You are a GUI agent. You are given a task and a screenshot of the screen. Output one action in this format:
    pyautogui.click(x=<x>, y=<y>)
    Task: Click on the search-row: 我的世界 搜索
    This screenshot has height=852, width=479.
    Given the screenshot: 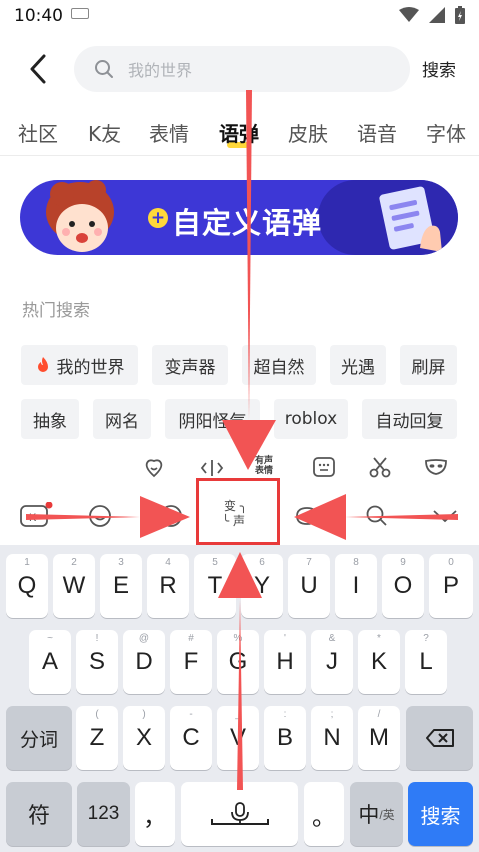 What is the action you would take?
    pyautogui.click(x=239, y=70)
    